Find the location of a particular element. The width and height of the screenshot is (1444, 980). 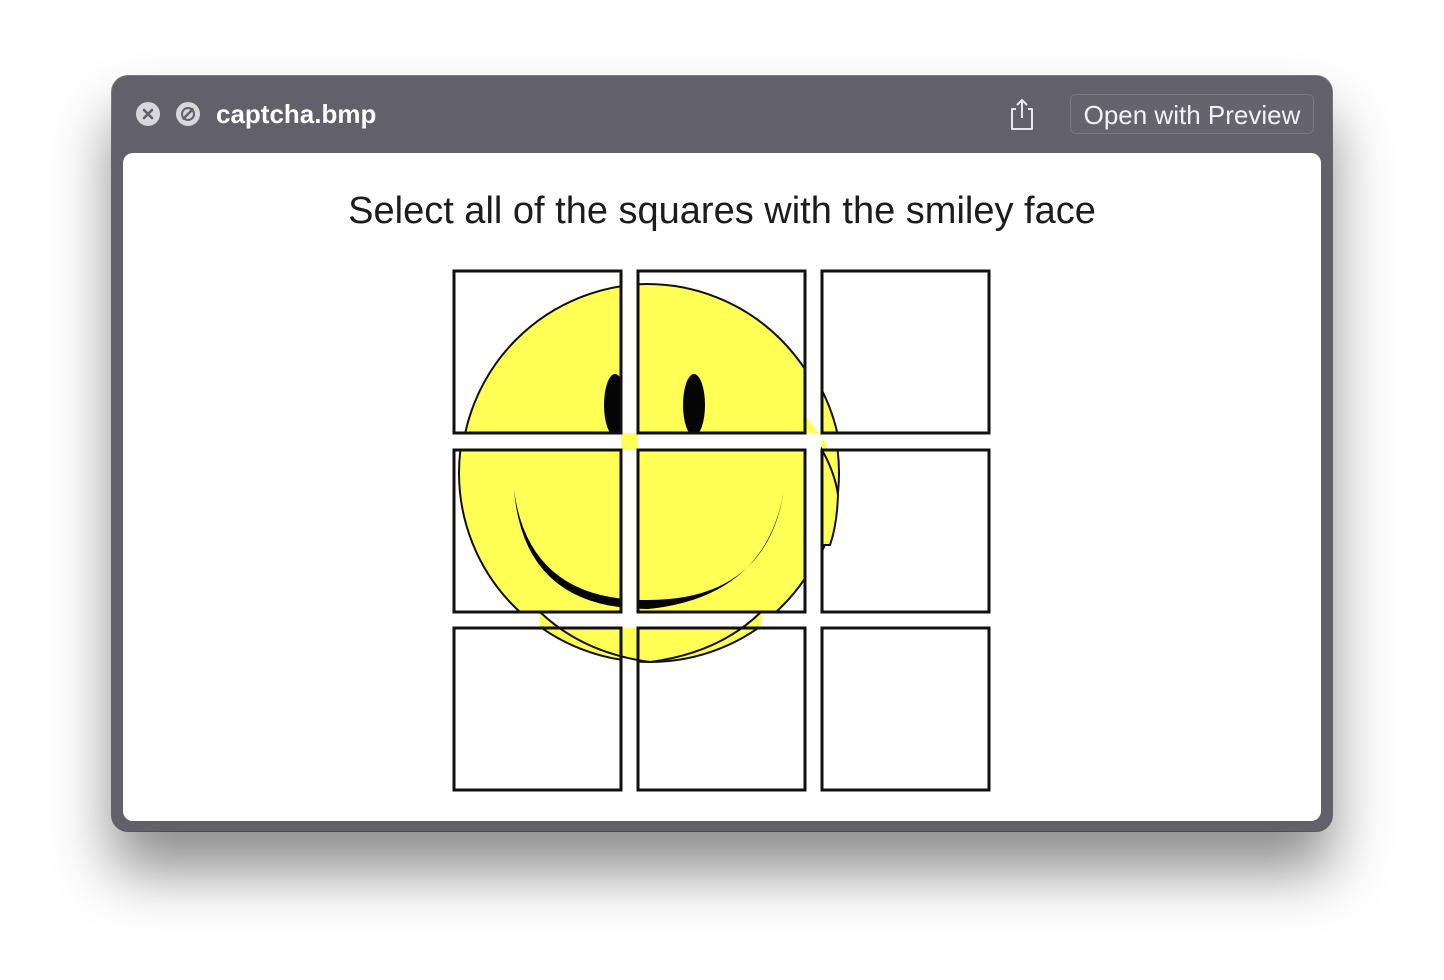

captcha-tile-r3c3 is located at coordinates (905, 709).